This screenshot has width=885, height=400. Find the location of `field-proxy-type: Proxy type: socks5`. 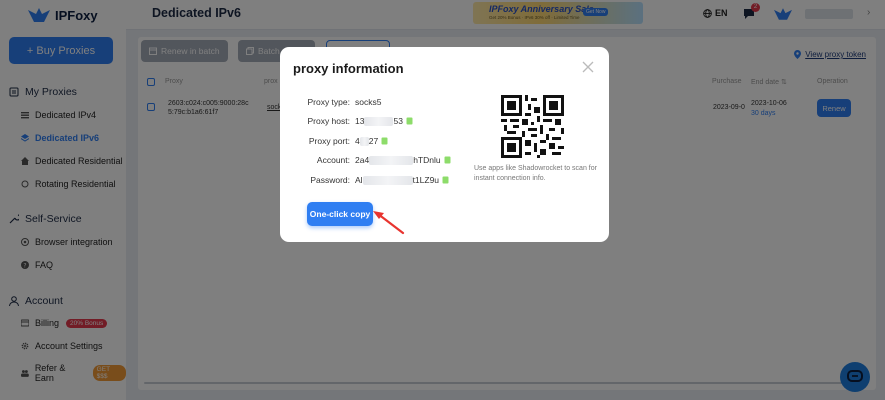

field-proxy-type: Proxy type: socks5 is located at coordinates (330, 102).